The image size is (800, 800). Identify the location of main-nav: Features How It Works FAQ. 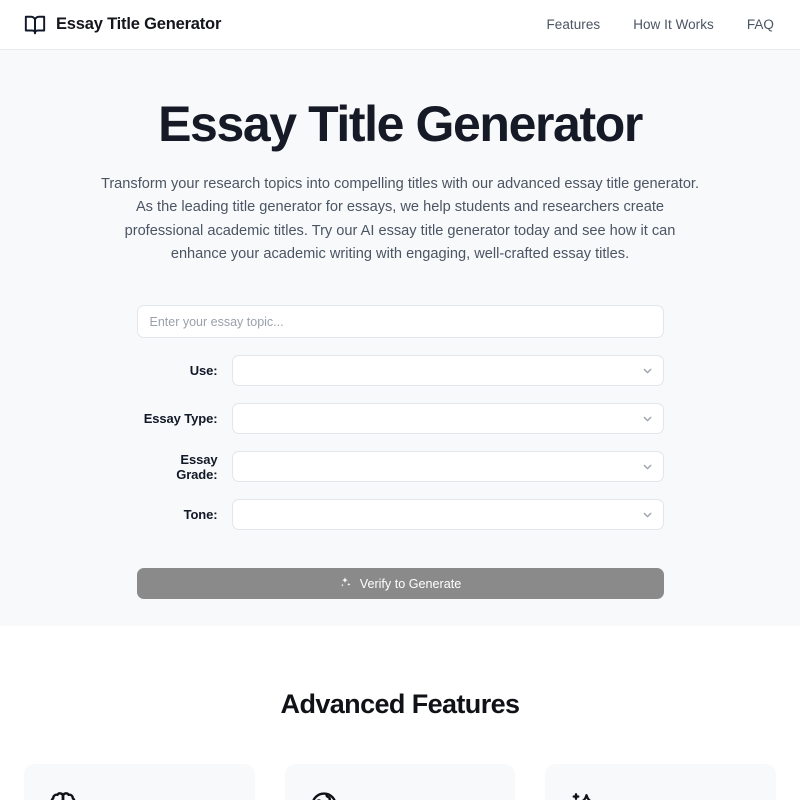
(660, 24).